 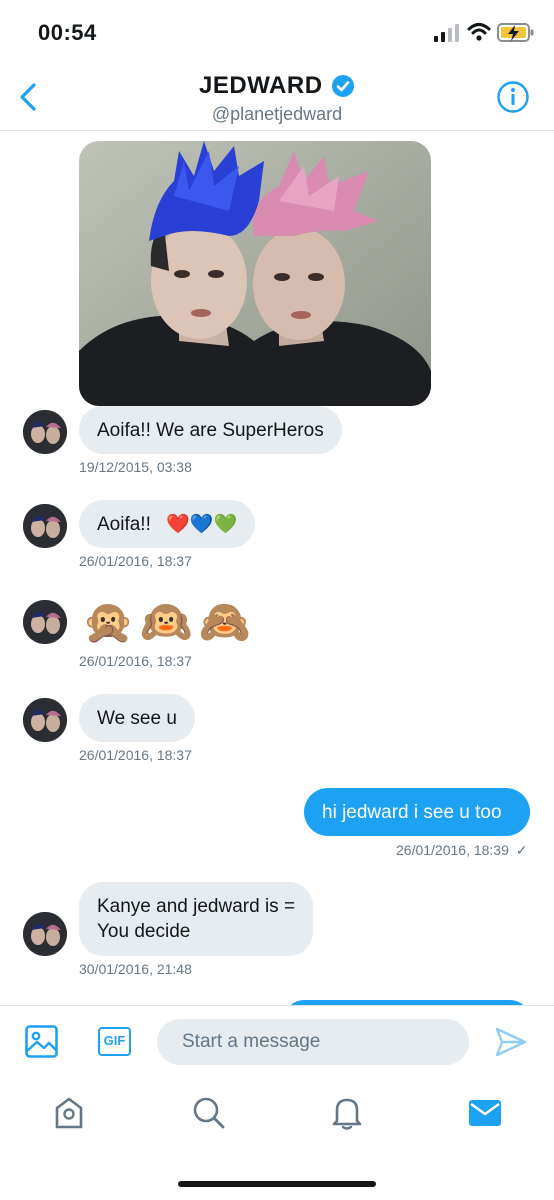 I want to click on contact-name: JEDWARD, so click(x=261, y=85).